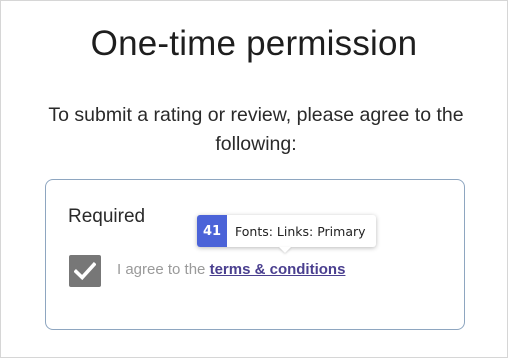  What do you see at coordinates (107, 216) in the screenshot?
I see `required-heading: Required` at bounding box center [107, 216].